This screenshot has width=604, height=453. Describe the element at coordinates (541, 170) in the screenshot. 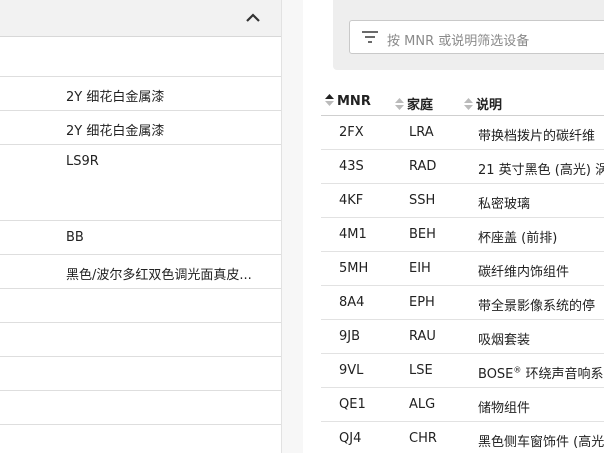

I see `cell-description: 21 英寸黑色 (高光) 涡` at that location.